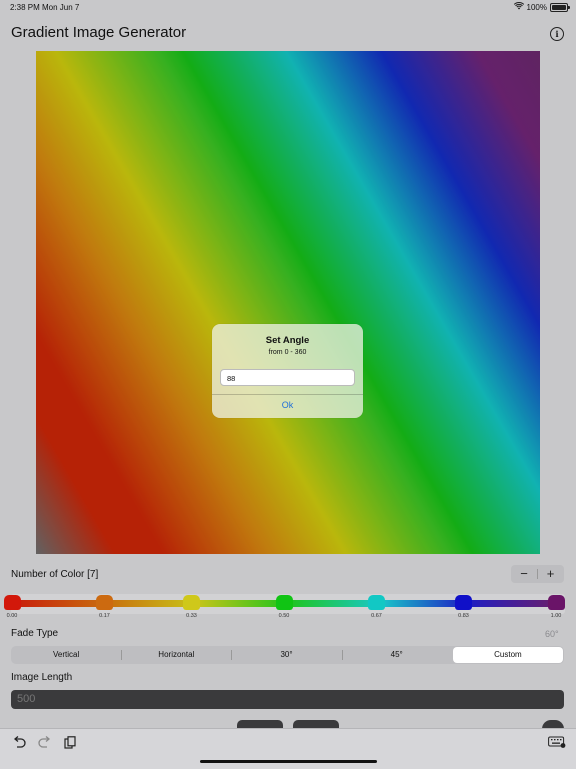 The height and width of the screenshot is (769, 576). Describe the element at coordinates (176, 655) in the screenshot. I see `fade-option: Horizontal` at that location.